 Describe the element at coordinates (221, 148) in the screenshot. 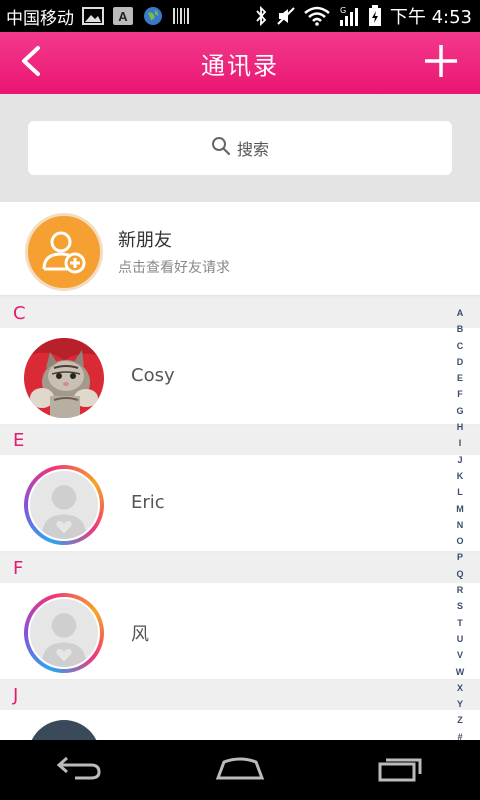

I see `search-icon` at that location.